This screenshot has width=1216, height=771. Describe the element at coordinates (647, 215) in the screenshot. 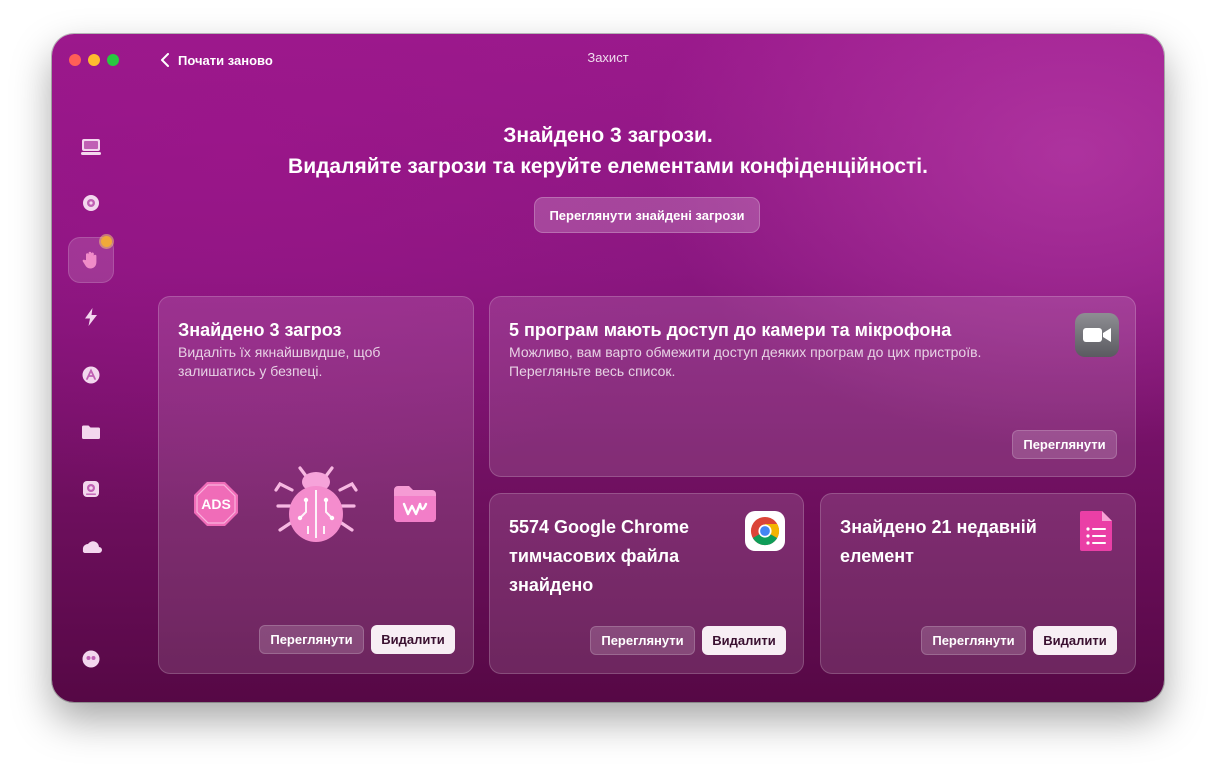

I see `view-found-threats-button: Переглянути знайдені загрози` at that location.